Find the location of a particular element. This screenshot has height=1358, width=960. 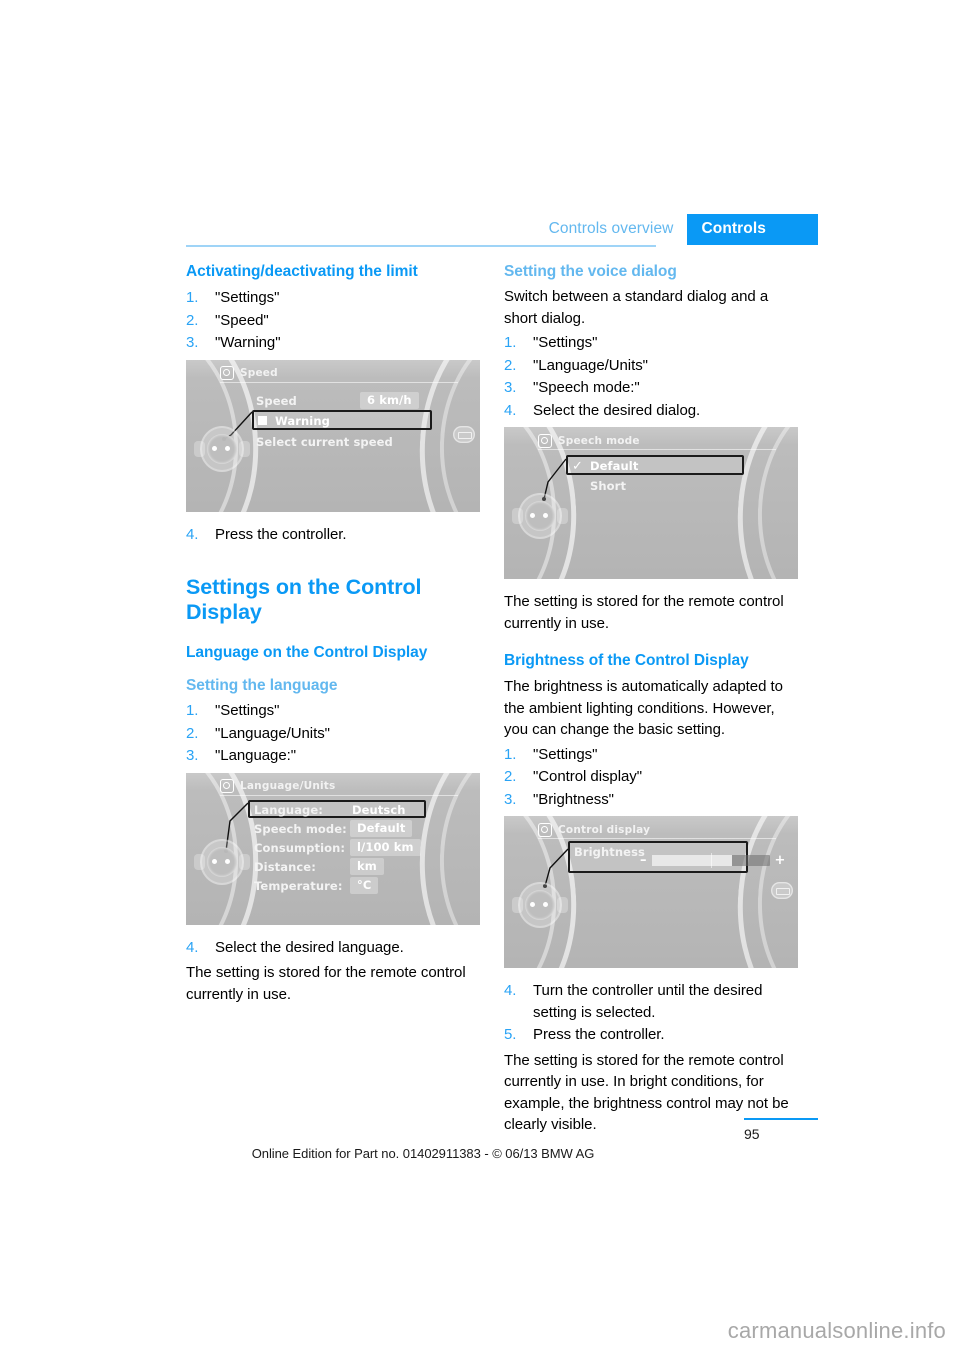

idrive-row-label: Distance: is located at coordinates (285, 867).